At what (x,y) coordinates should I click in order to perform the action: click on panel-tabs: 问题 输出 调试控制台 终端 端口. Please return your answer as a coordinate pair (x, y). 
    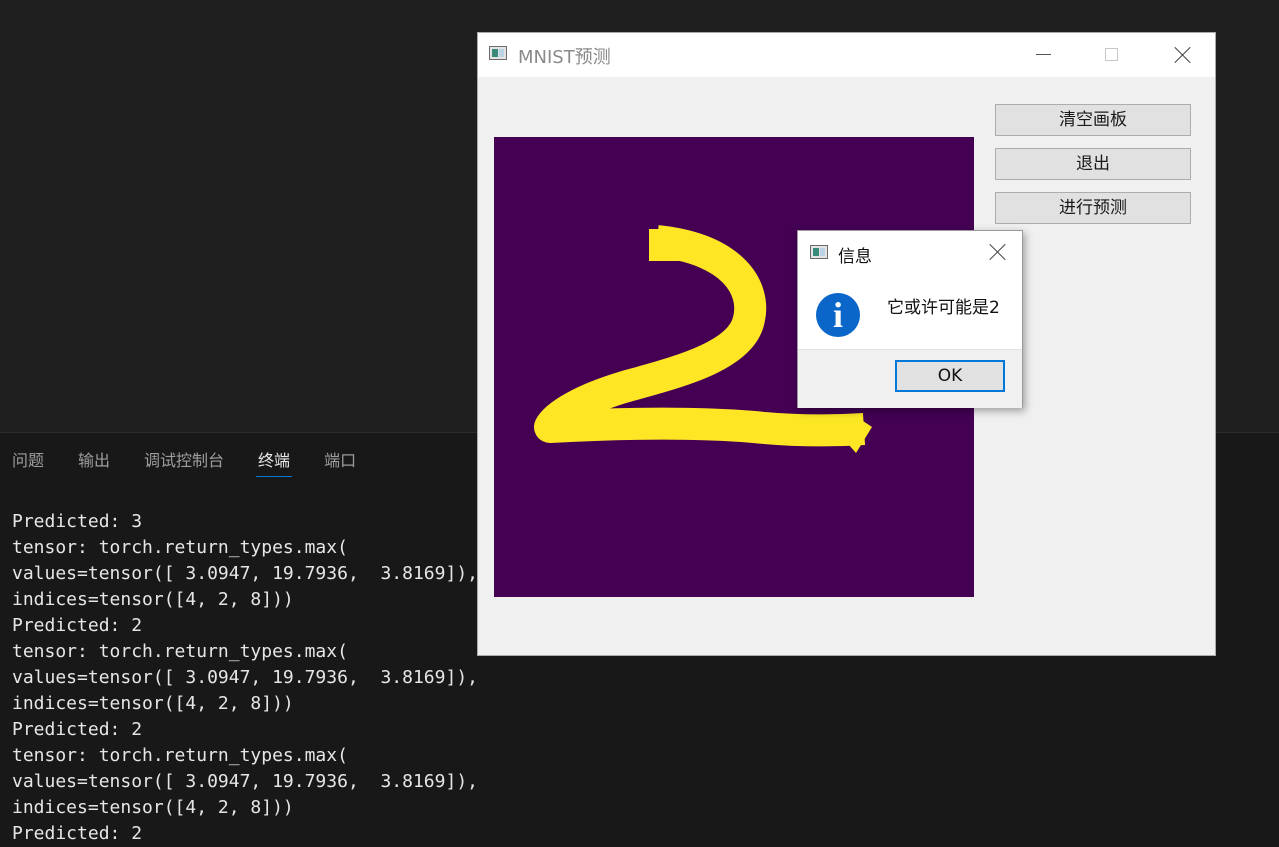
    Looking at the image, I should click on (201, 464).